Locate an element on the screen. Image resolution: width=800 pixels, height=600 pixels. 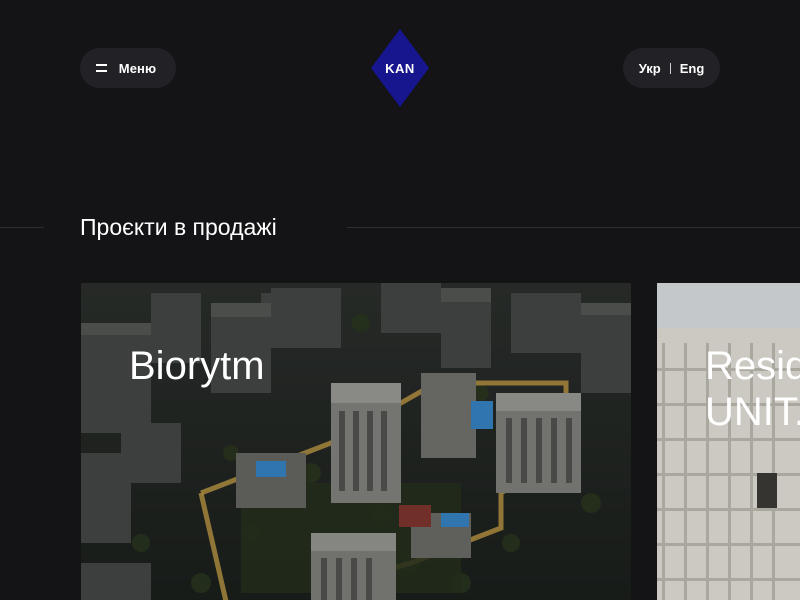
project-title-line-1: Resid is located at coordinates (752, 366).